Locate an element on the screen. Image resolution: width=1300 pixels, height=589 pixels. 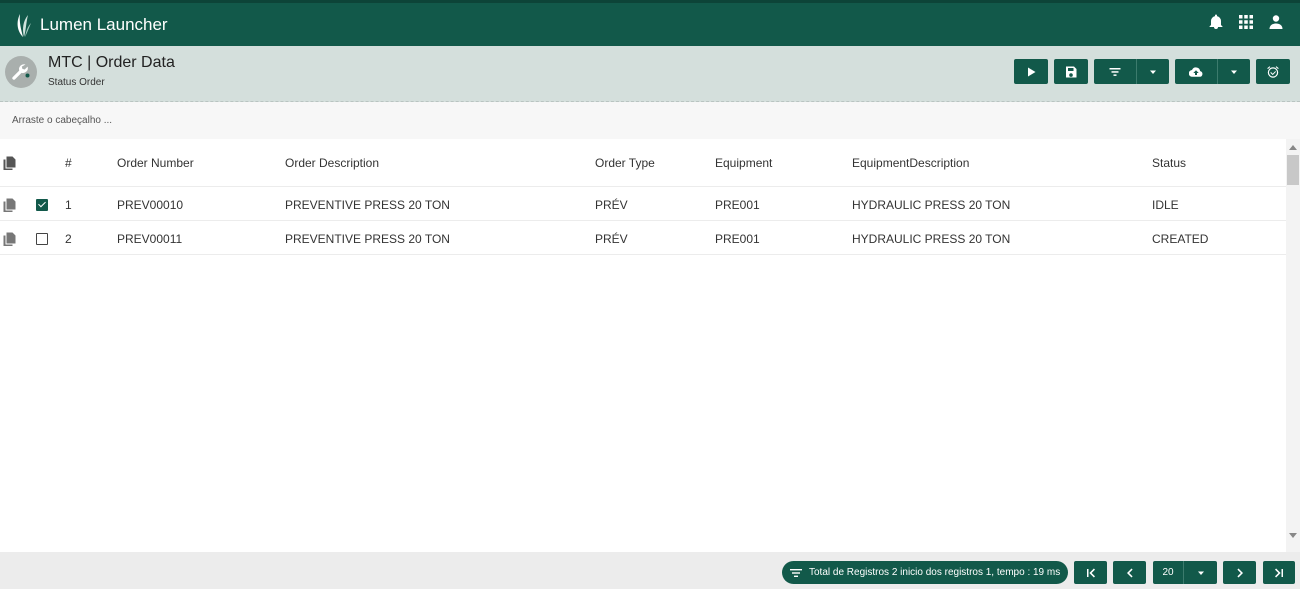
last-page-icon is located at coordinates (1279, 572).